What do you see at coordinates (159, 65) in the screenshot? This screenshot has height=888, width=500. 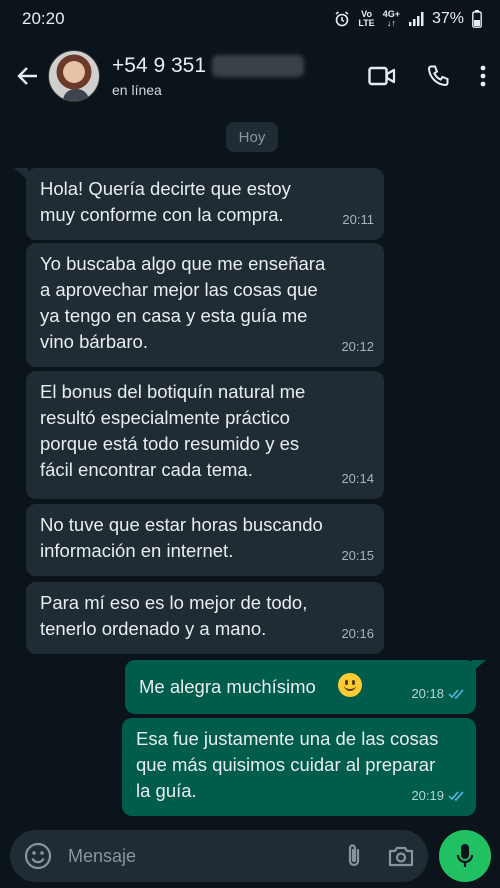 I see `contact-phone-number: +54 9 351` at bounding box center [159, 65].